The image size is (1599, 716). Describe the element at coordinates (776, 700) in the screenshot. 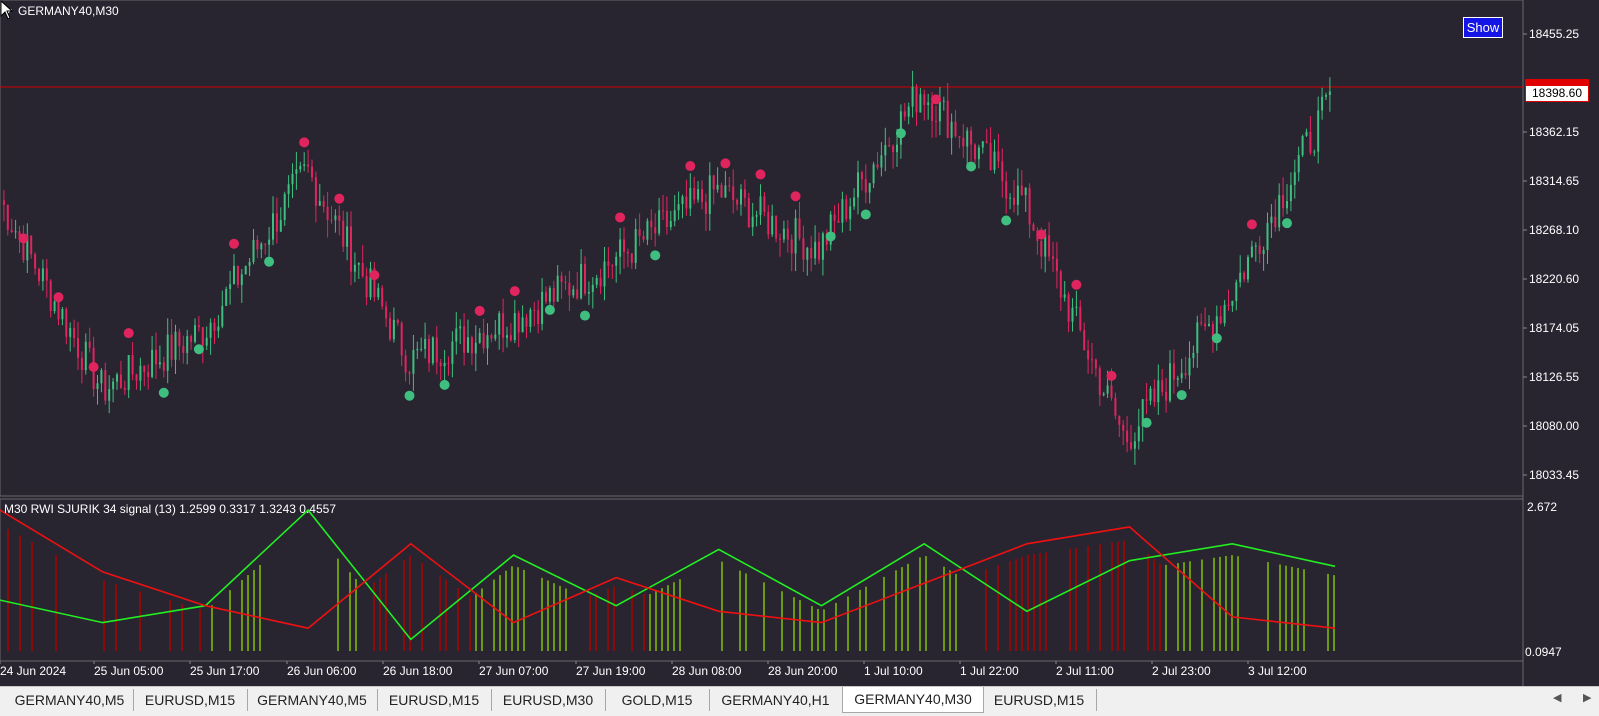

I see `tab-germany40-h1: GERMANY40,H1` at that location.